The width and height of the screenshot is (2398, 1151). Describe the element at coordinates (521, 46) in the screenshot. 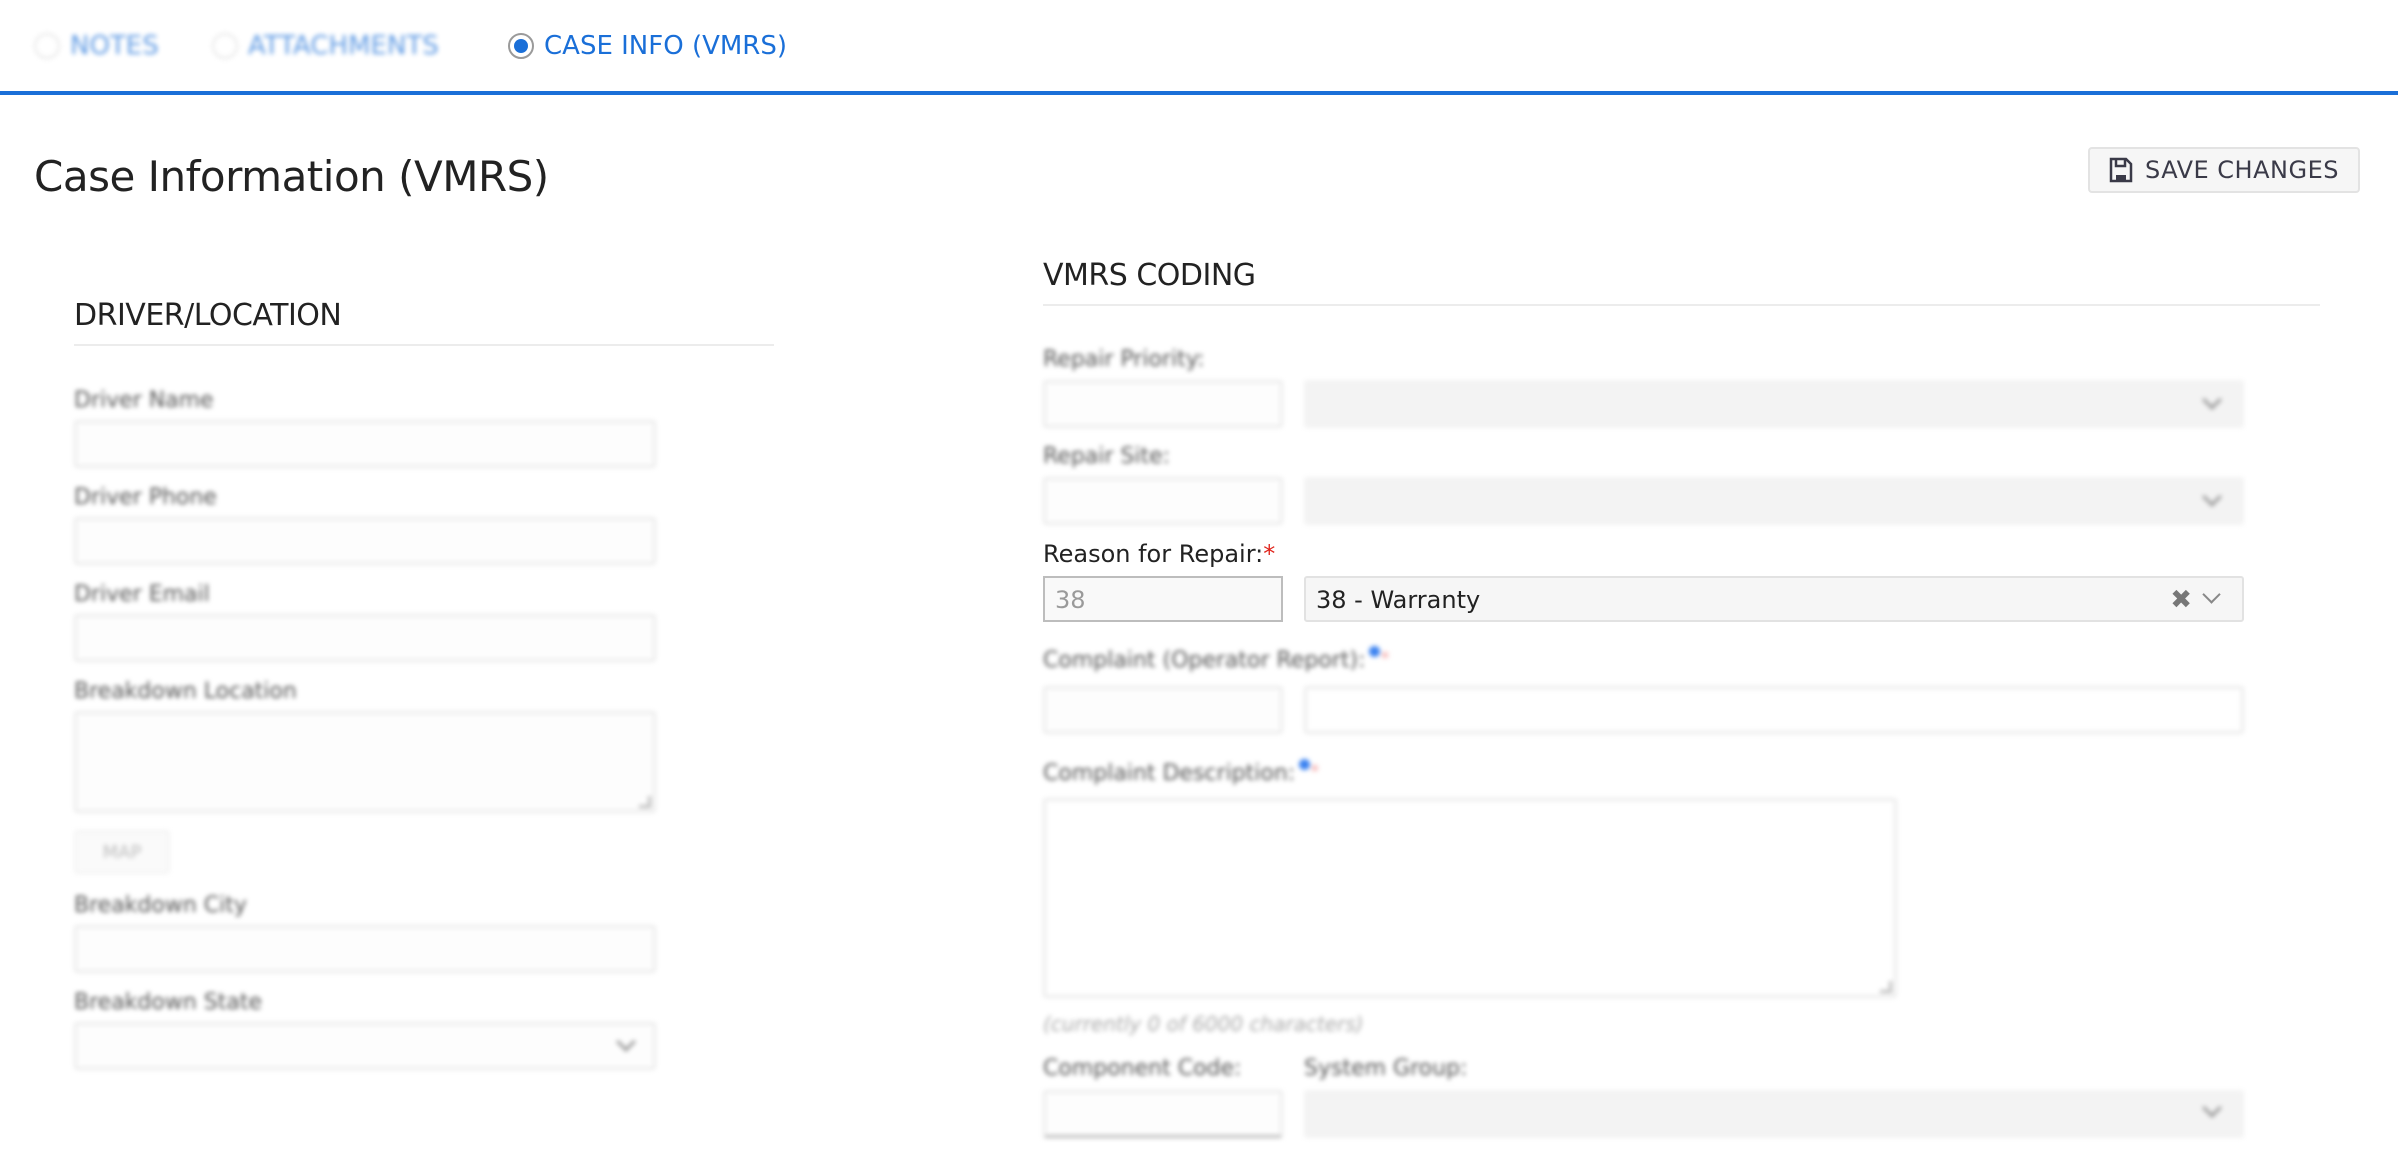

I see `radio-selected-icon` at that location.